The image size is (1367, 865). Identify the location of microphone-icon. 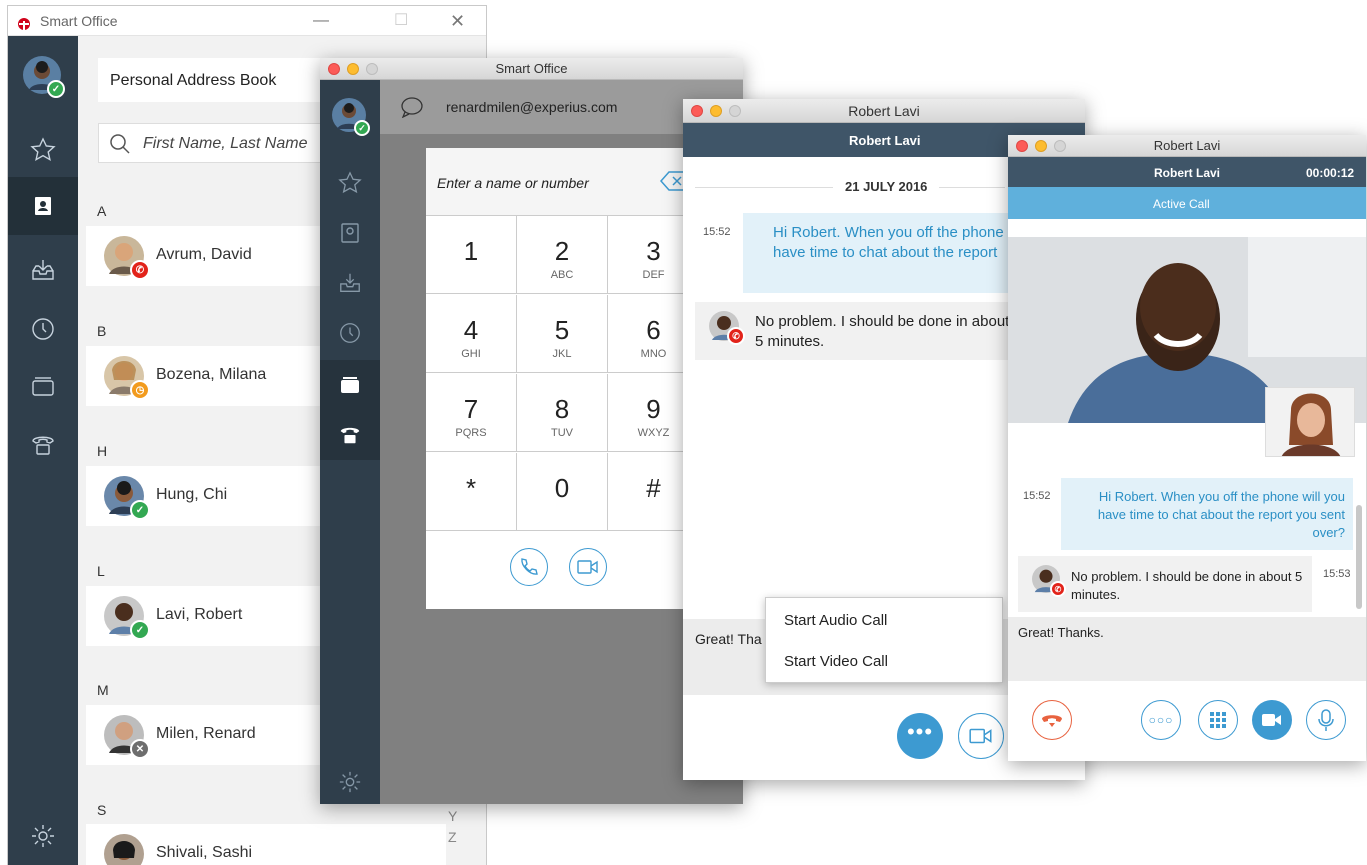
(1326, 720).